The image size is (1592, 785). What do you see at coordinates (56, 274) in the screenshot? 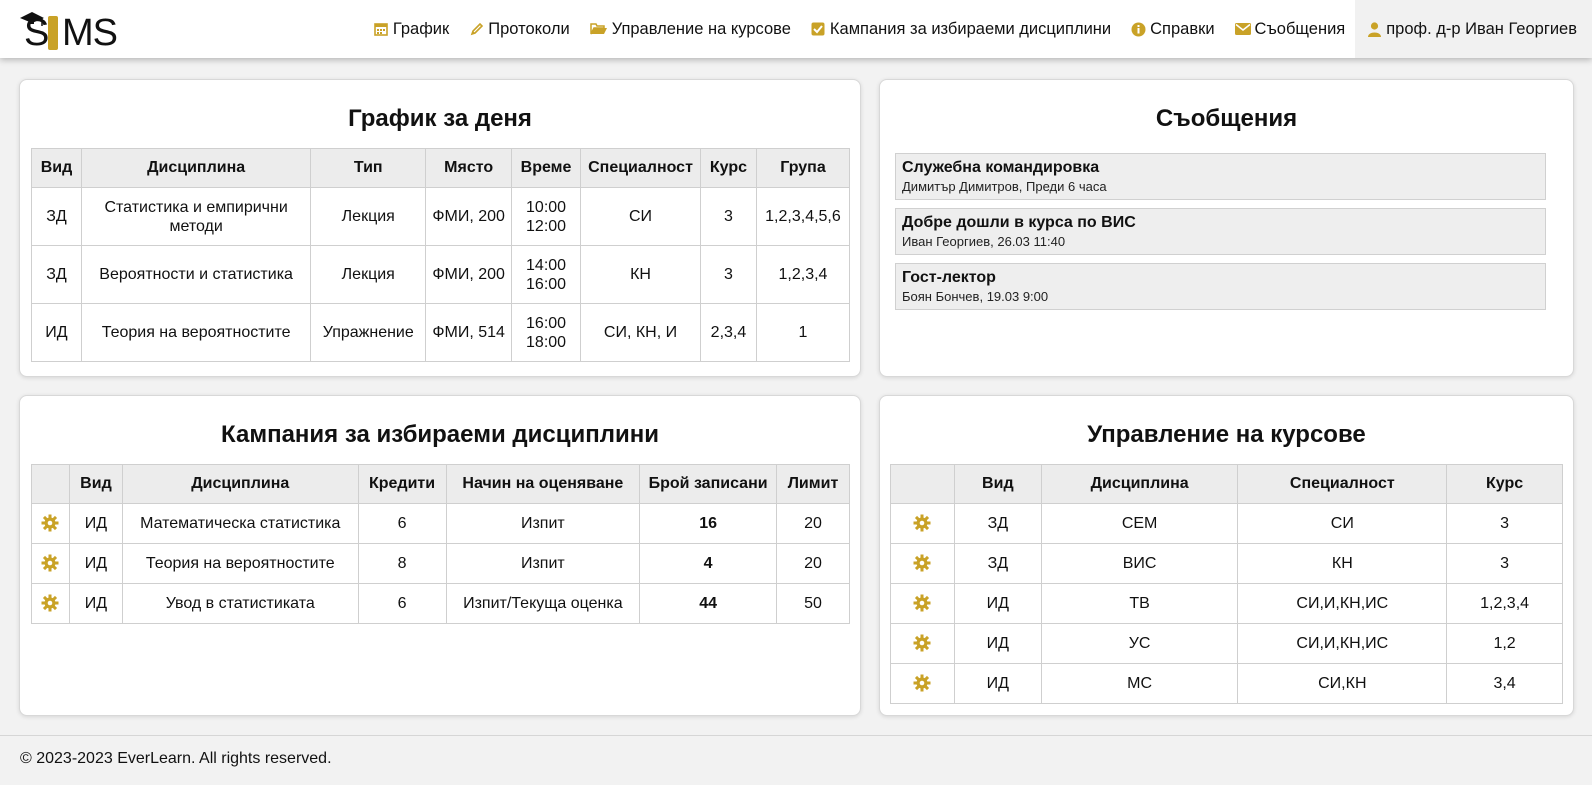
I see `cell-kind: ЗД` at bounding box center [56, 274].